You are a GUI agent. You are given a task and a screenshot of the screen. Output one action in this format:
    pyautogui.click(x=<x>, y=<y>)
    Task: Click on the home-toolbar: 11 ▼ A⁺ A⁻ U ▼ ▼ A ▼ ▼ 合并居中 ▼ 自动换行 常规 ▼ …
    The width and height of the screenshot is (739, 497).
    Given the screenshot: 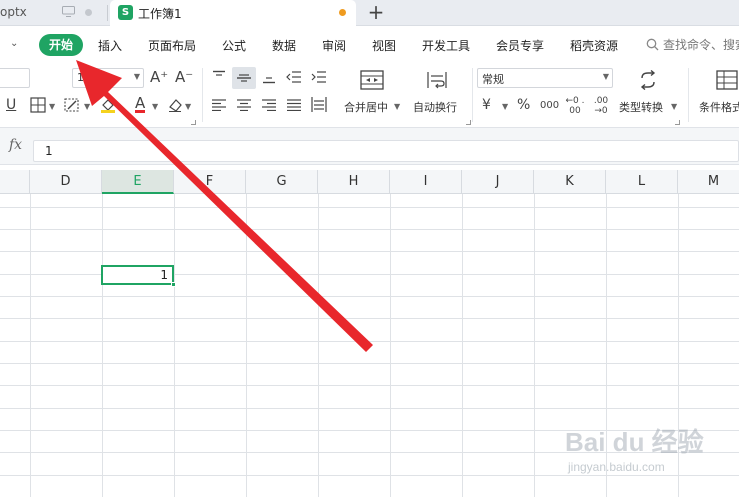 What is the action you would take?
    pyautogui.click(x=369, y=96)
    